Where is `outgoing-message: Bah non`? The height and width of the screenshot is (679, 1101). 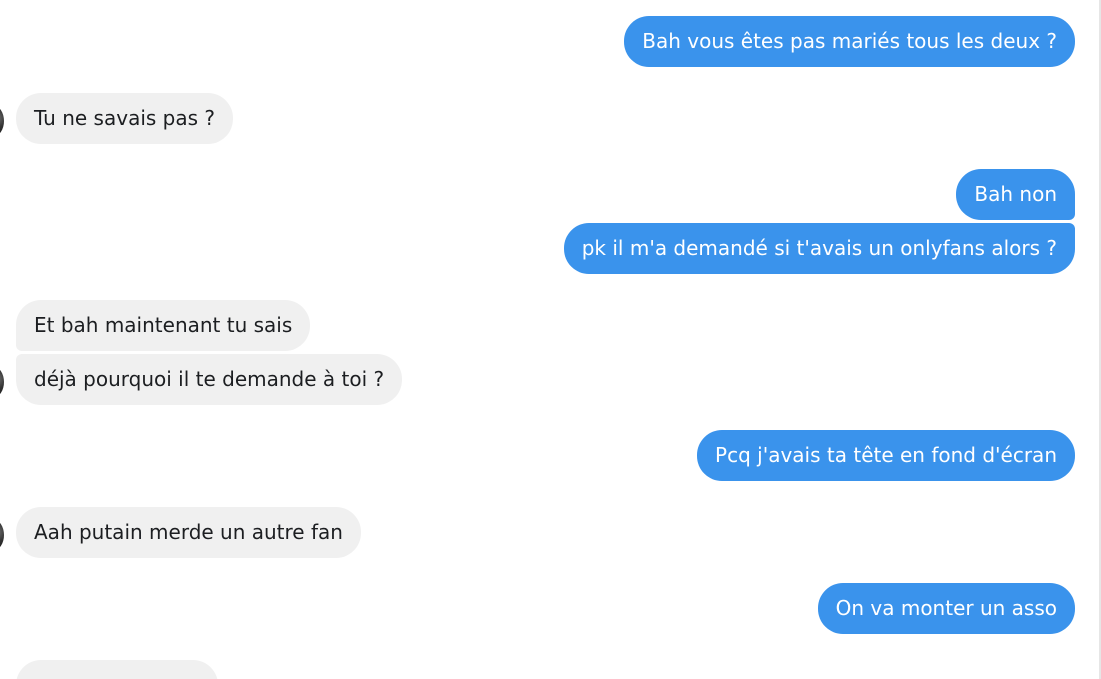
outgoing-message: Bah non is located at coordinates (1015, 194).